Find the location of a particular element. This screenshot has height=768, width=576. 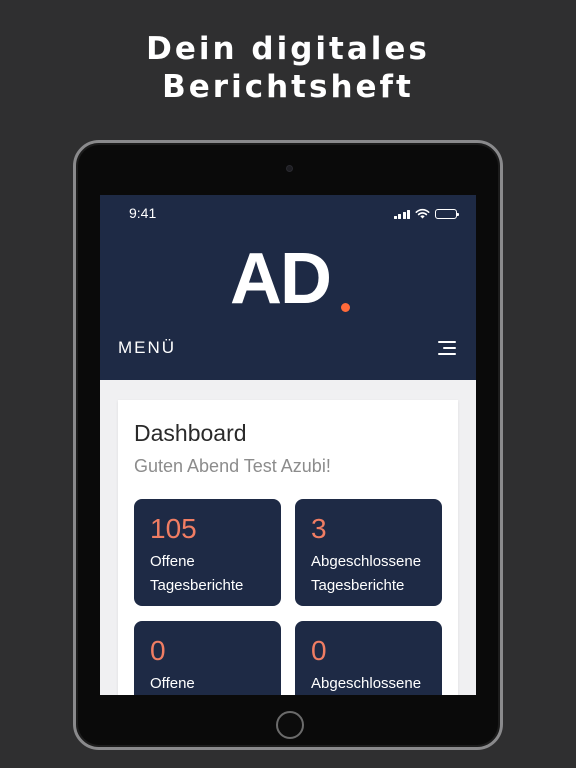

tile-label: Abgeschlossene is located at coordinates (366, 683).